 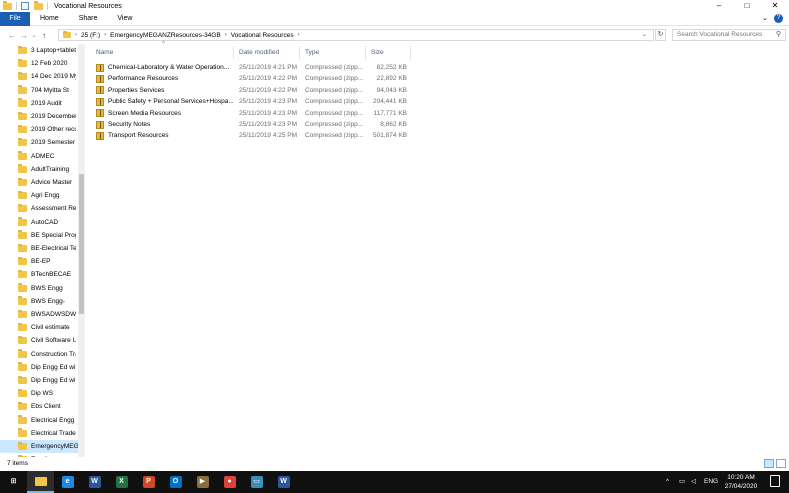 I want to click on large-icons-view-icon, so click(x=781, y=463).